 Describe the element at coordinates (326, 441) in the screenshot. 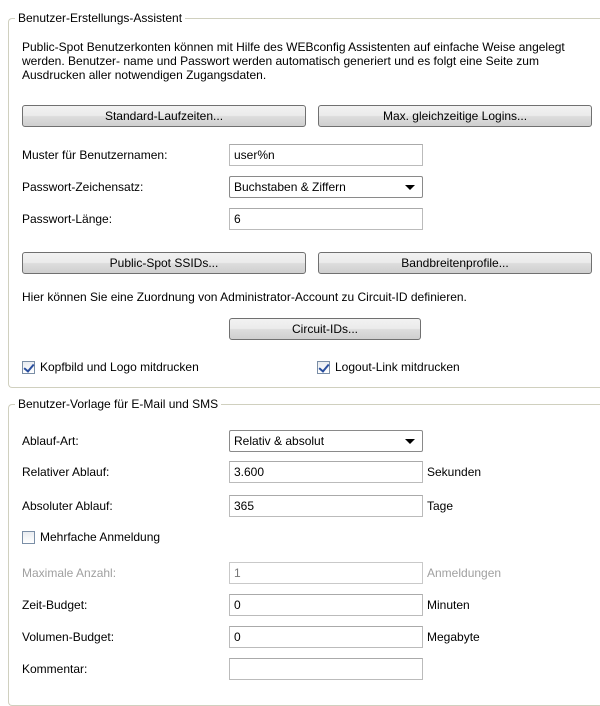

I see `expiry-type-select: Relativ & absolut` at that location.